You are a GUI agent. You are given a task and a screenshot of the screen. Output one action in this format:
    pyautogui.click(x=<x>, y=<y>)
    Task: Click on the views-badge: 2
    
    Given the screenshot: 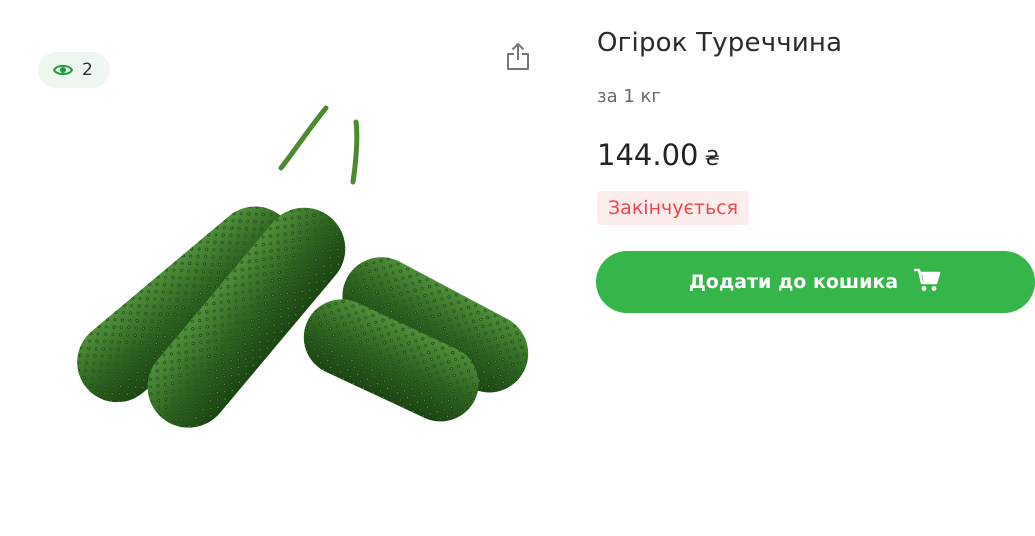 What is the action you would take?
    pyautogui.click(x=74, y=70)
    